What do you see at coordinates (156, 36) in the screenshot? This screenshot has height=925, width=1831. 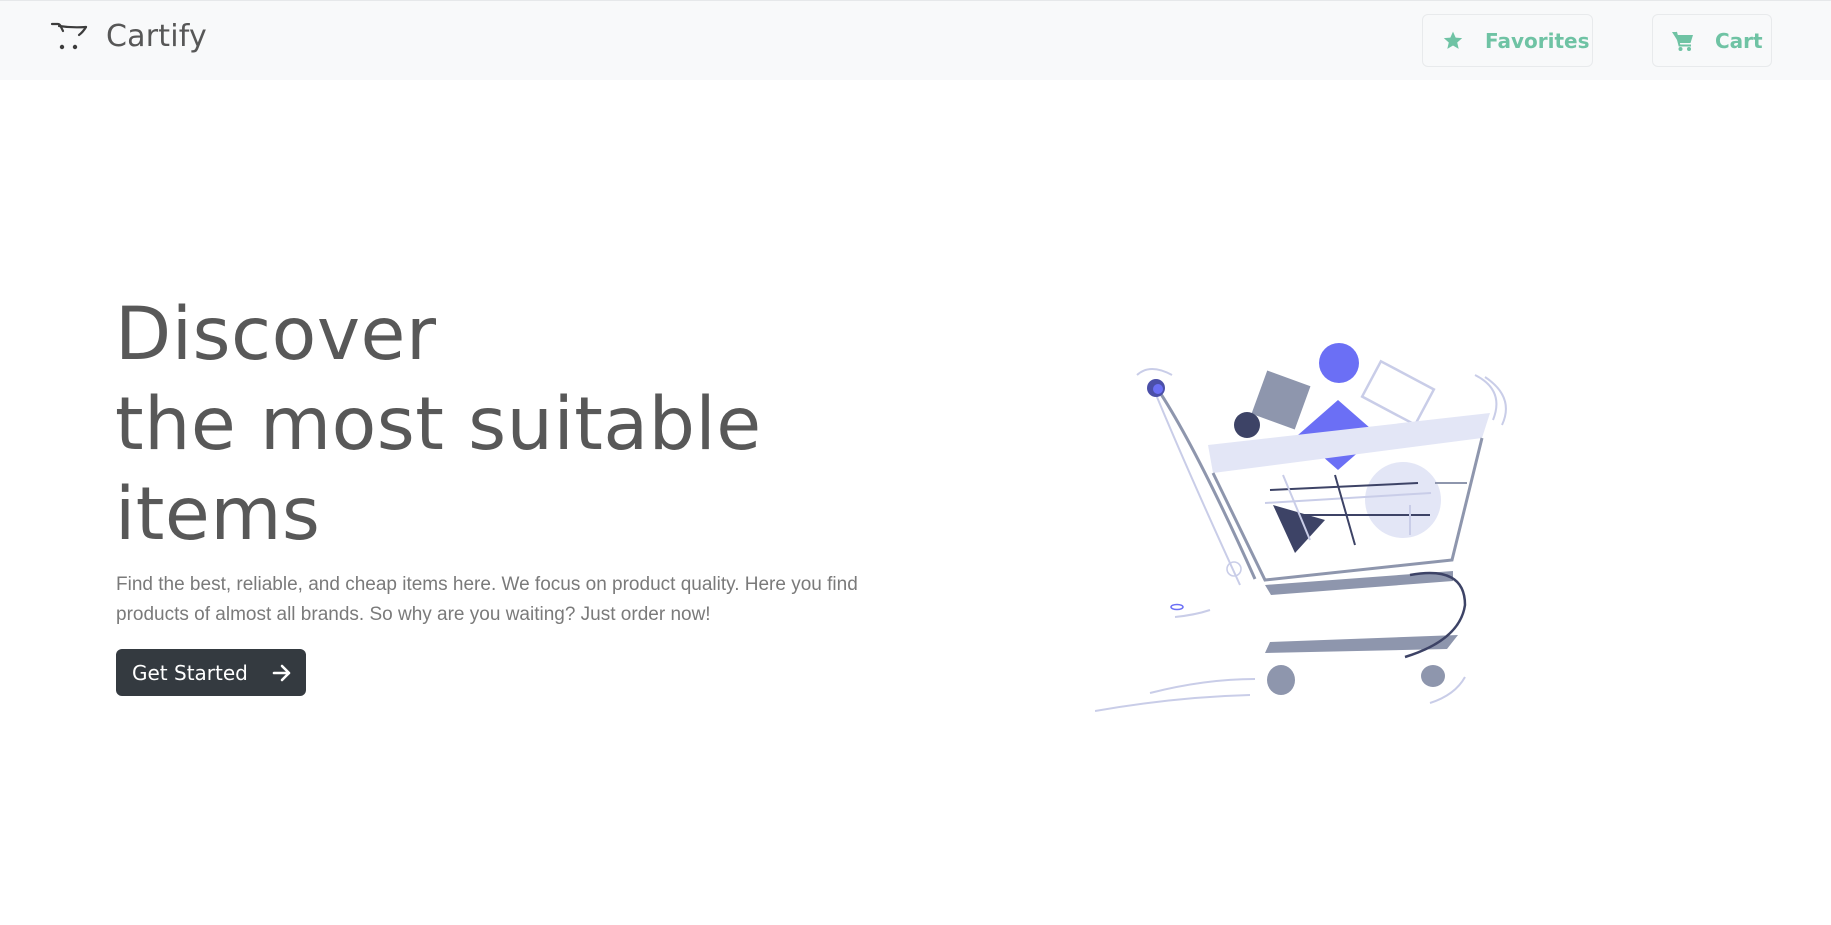 I see `brand-name: Cartify` at bounding box center [156, 36].